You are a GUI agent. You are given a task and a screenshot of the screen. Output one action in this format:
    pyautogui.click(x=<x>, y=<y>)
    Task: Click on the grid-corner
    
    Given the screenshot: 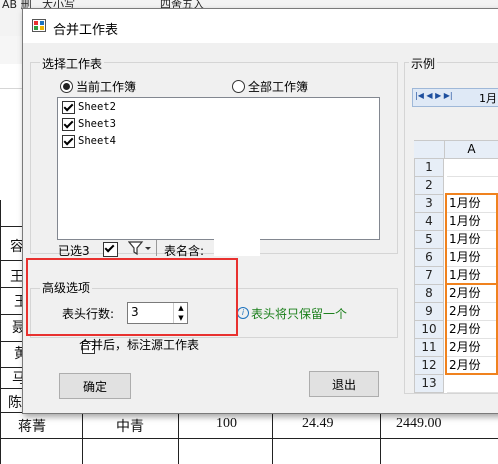 What is the action you would take?
    pyautogui.click(x=429, y=150)
    